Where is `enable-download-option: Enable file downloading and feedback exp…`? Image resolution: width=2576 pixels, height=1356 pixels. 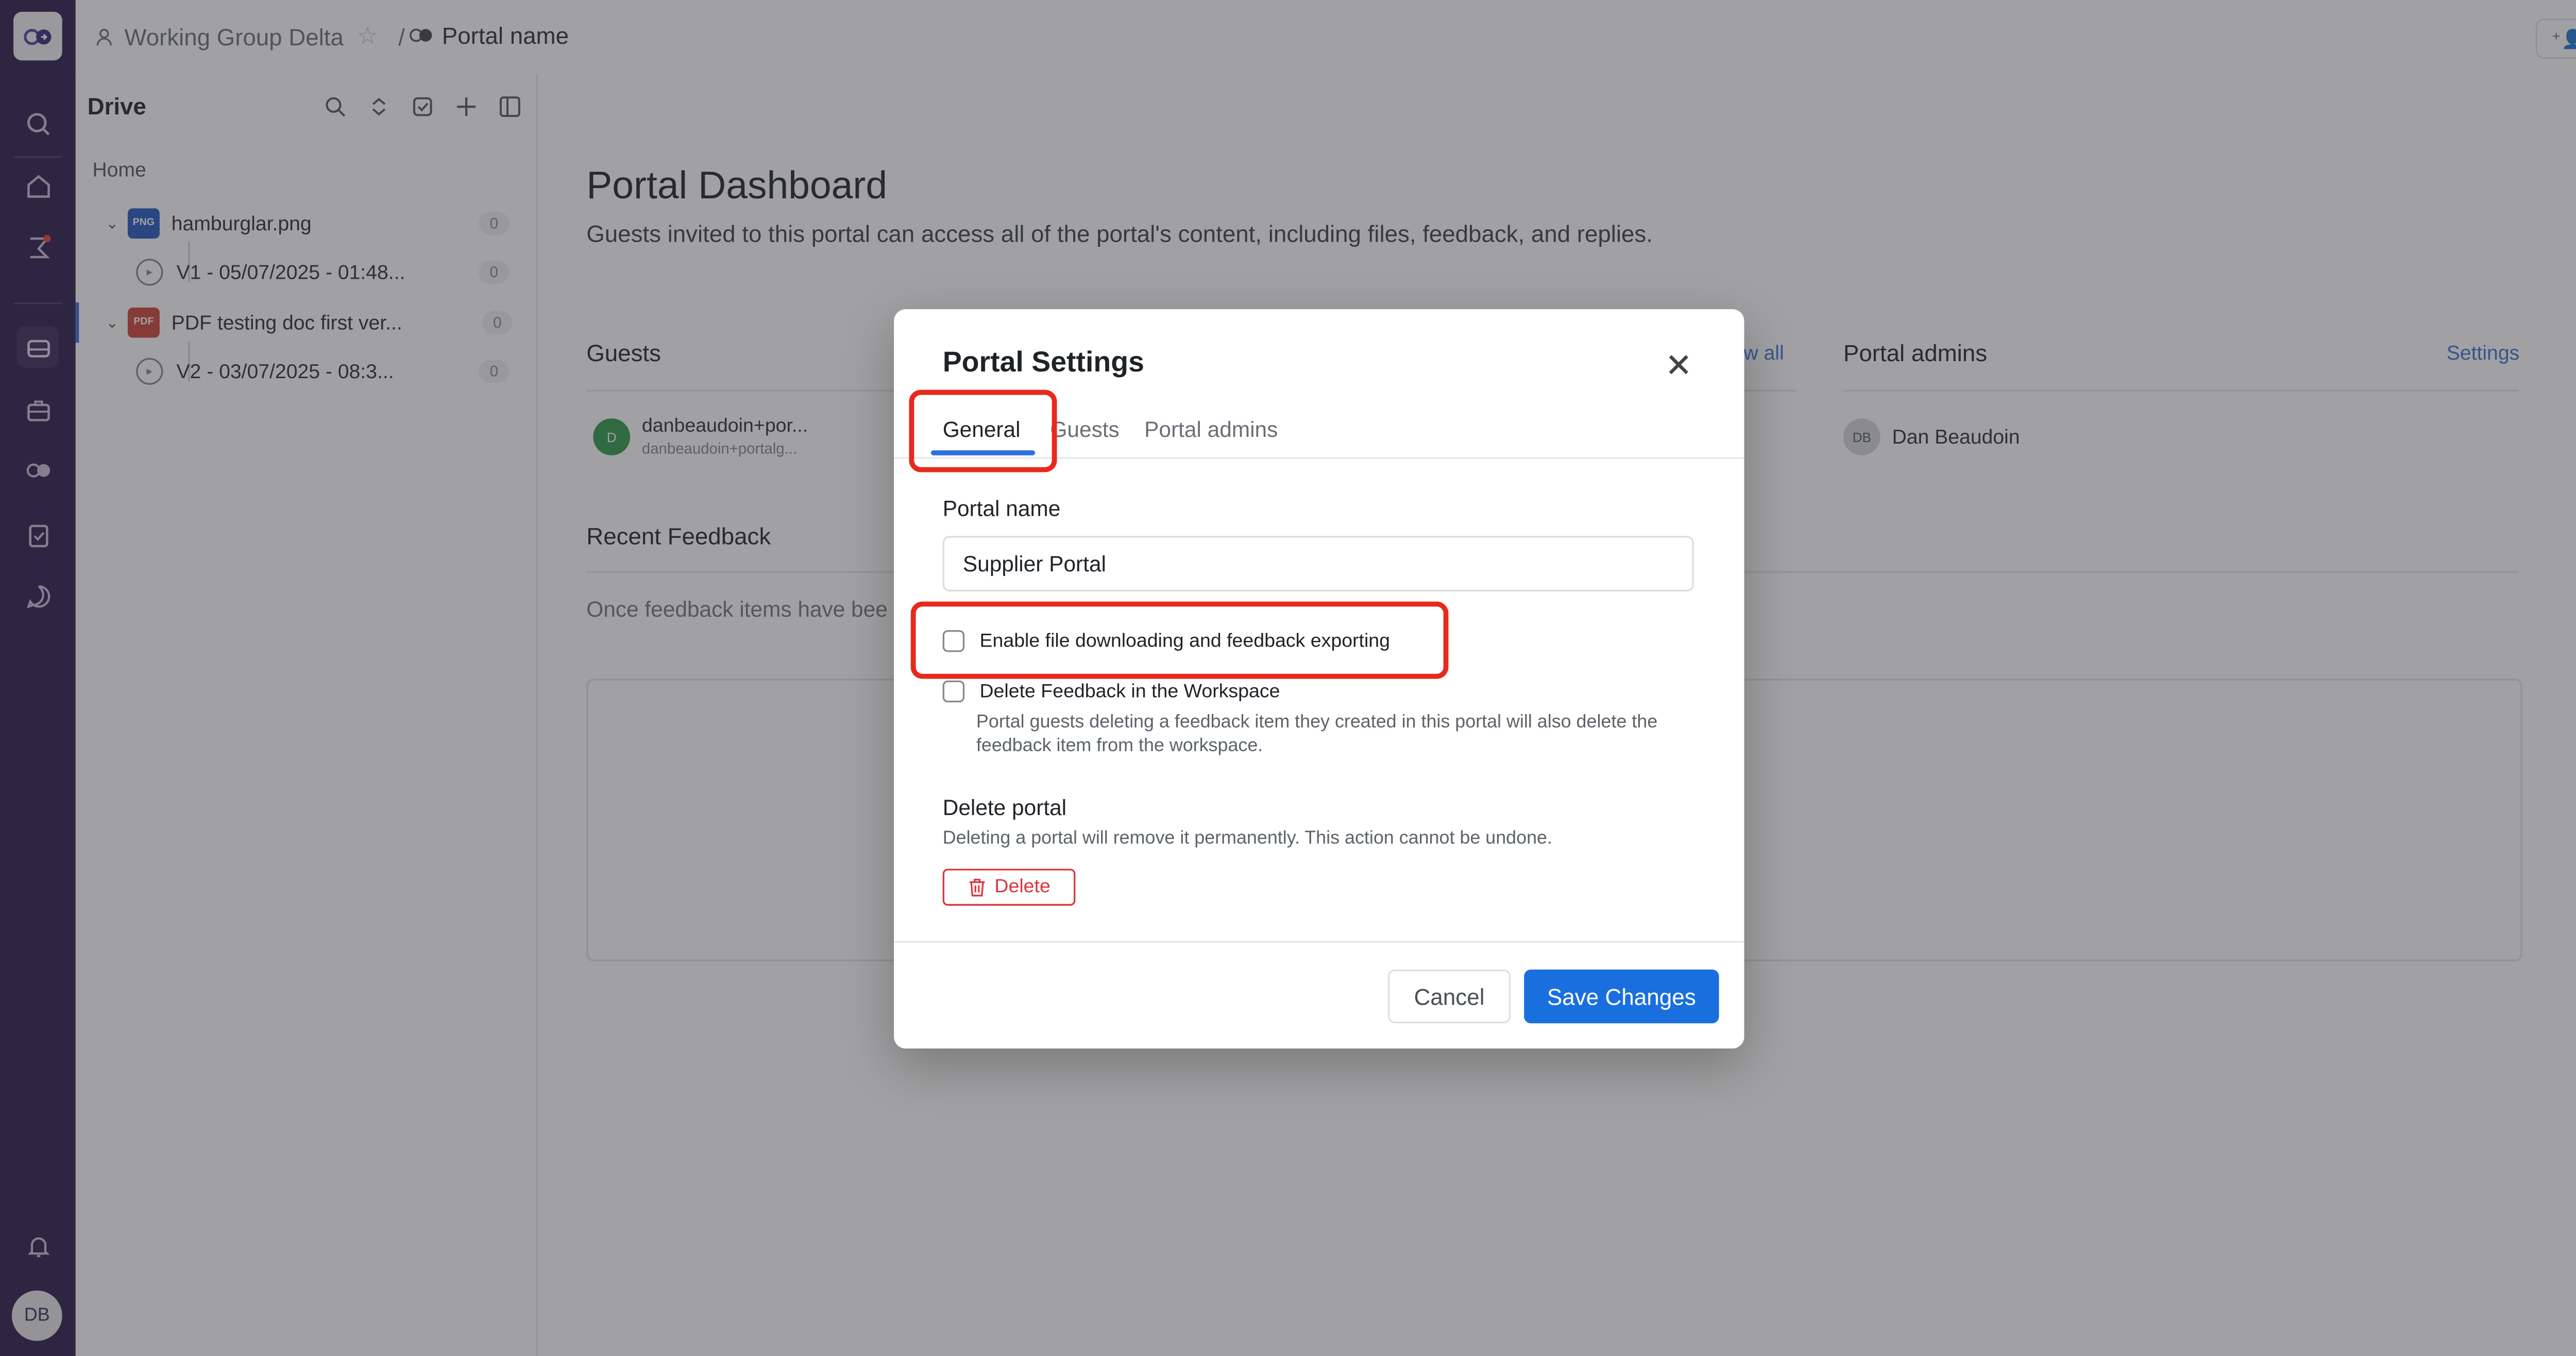
enable-download-option: Enable file downloading and feedback exp… is located at coordinates (1166, 641).